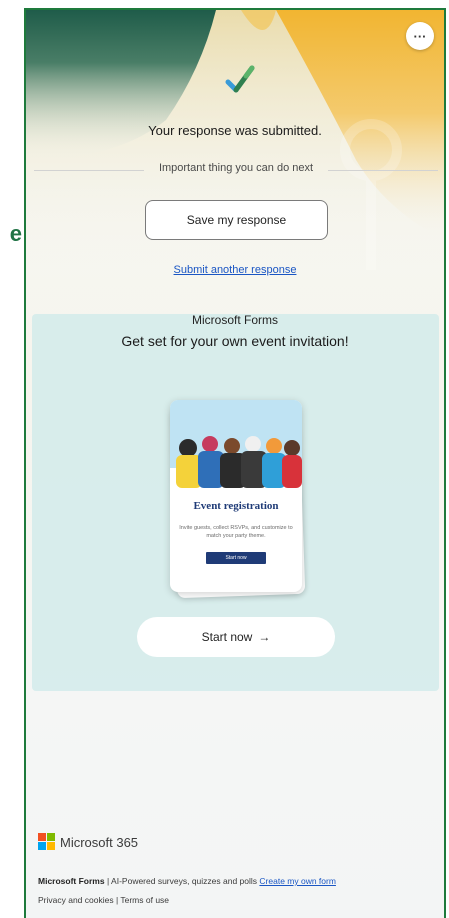 This screenshot has height=918, width=449. What do you see at coordinates (182, 881) in the screenshot?
I see `footer-tagline-text: | AI-Powered surveys, quizzes and polls` at bounding box center [182, 881].